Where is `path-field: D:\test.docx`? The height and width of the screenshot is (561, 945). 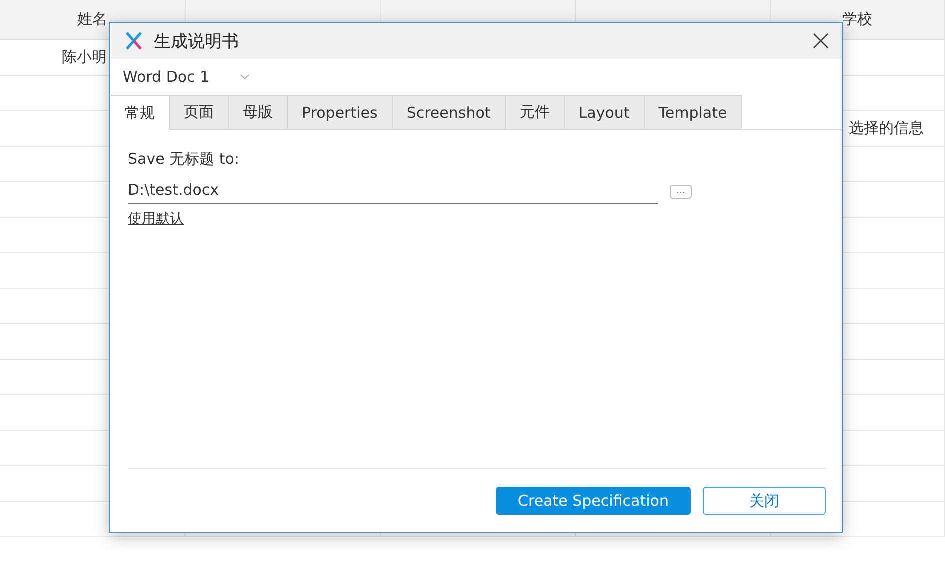 path-field: D:\test.docx is located at coordinates (393, 191).